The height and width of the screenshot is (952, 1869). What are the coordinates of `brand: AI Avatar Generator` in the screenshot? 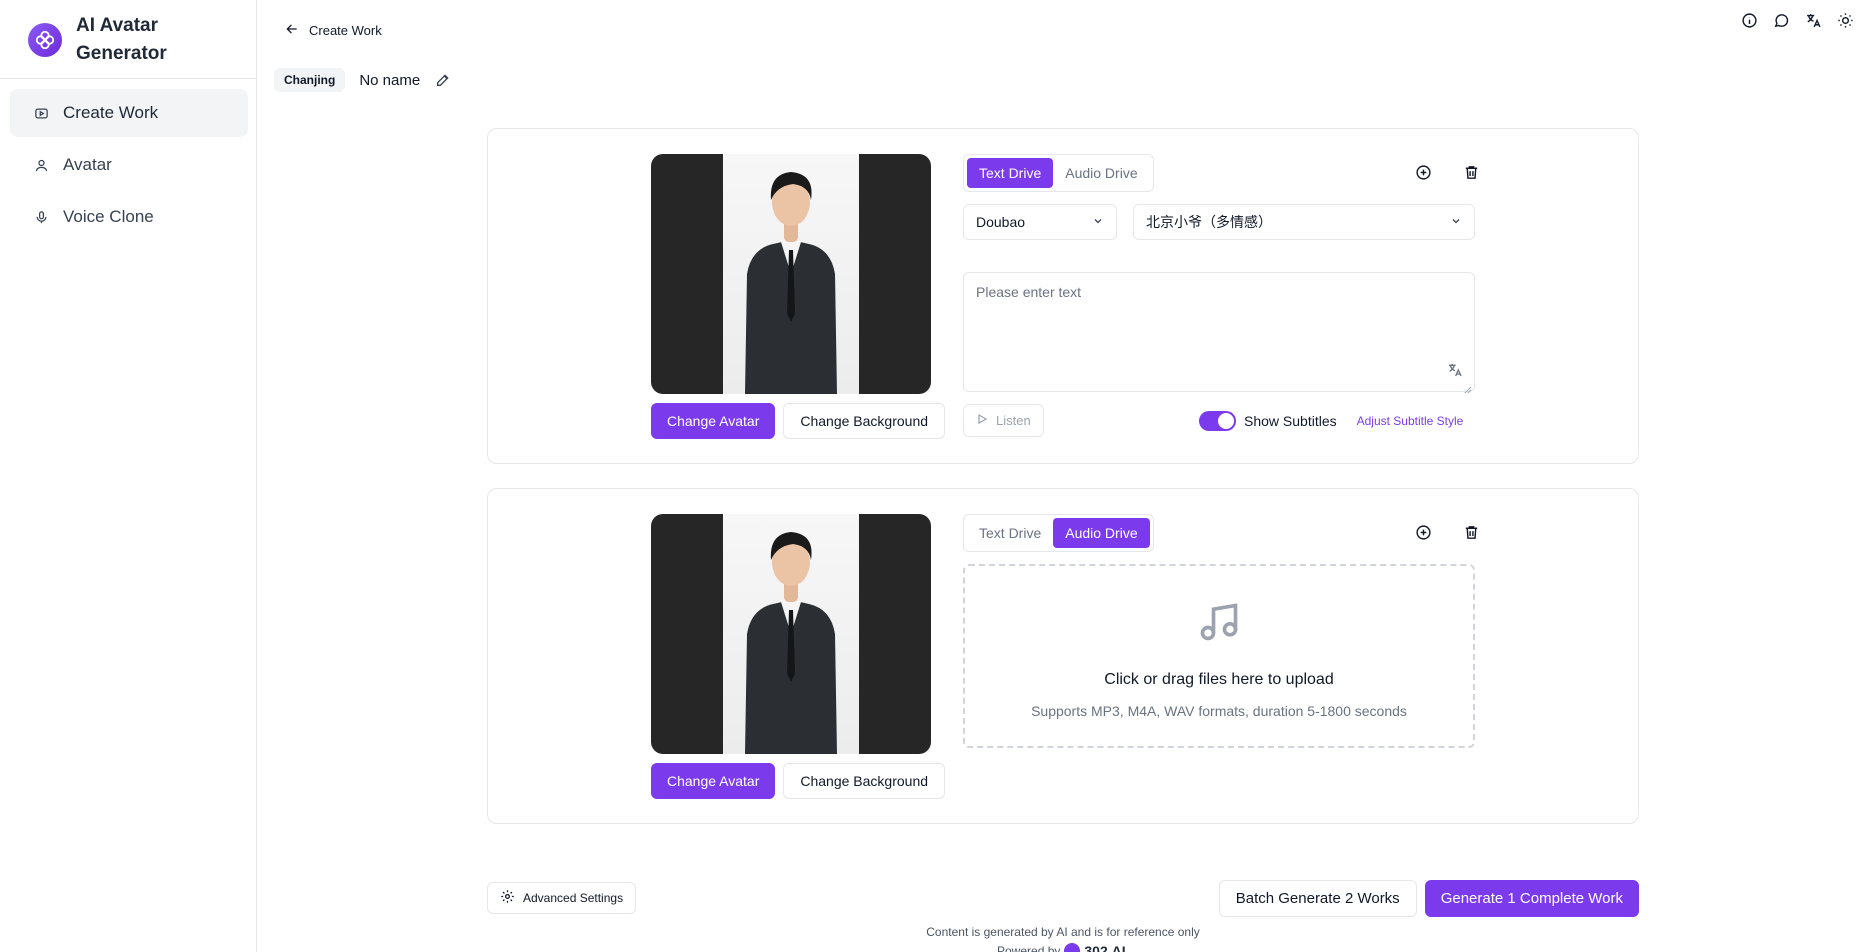 It's located at (138, 40).